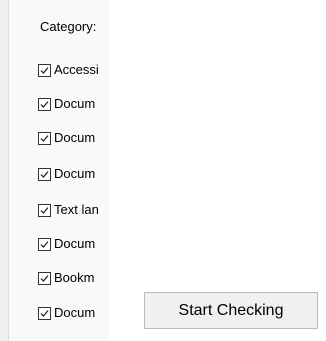 The image size is (326, 341). Describe the element at coordinates (74, 277) in the screenshot. I see `checkbox-label: Bookm` at that location.